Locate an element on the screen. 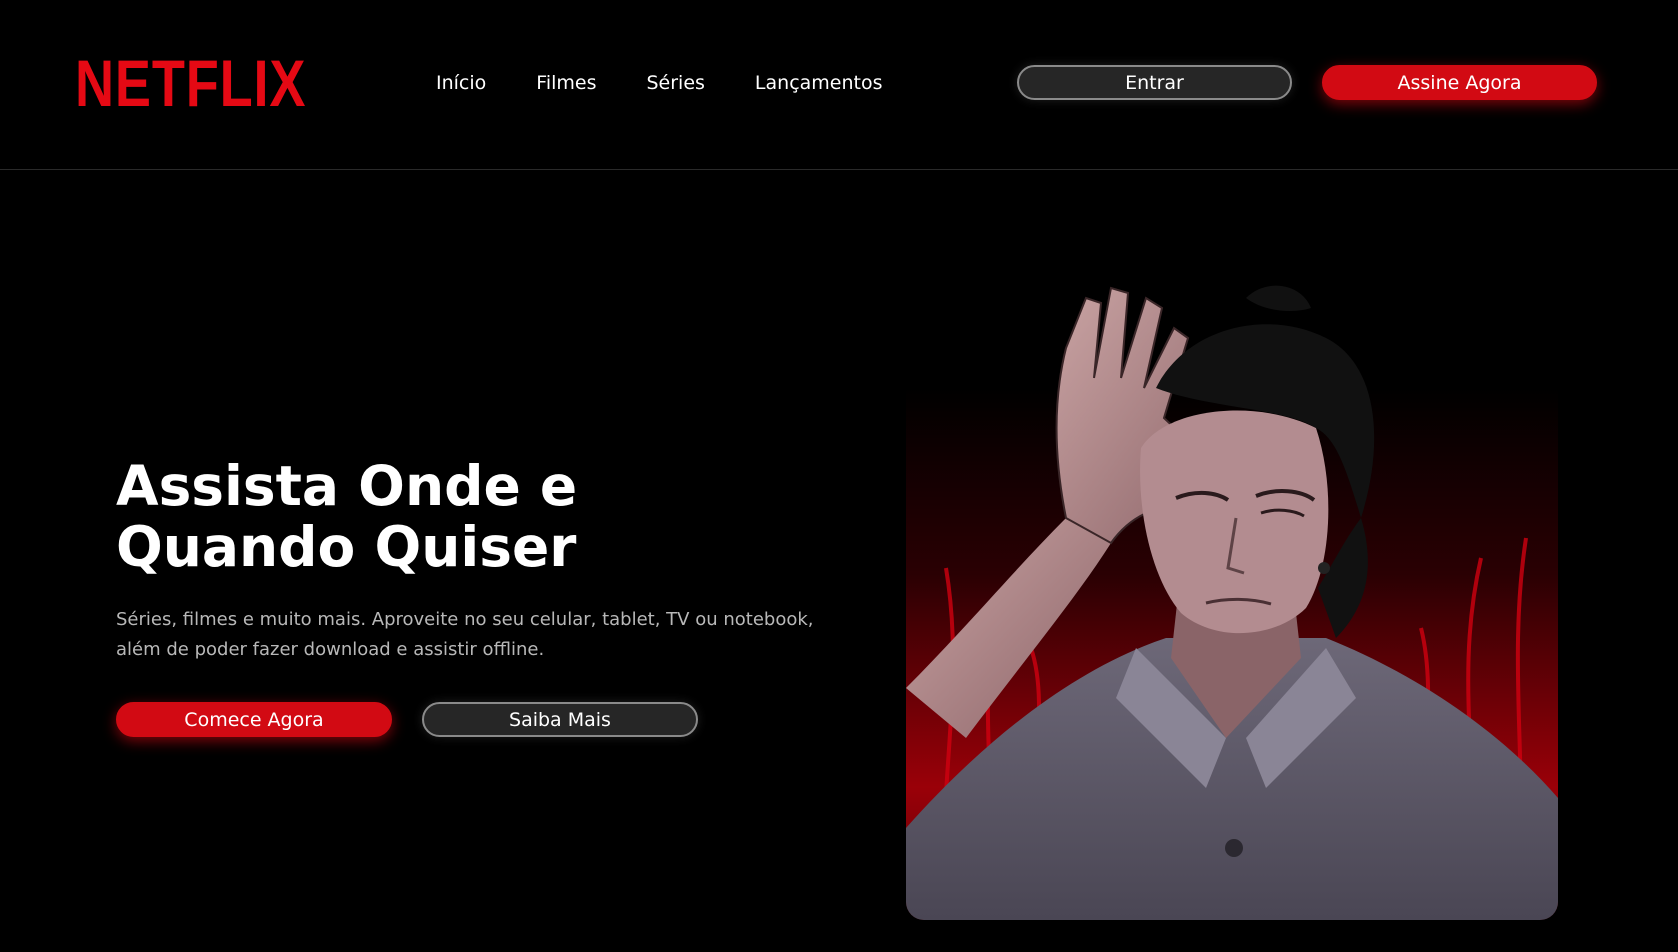 Image resolution: width=1678 pixels, height=952 pixels. nav-link-lancamentos: Lançamentos is located at coordinates (819, 83).